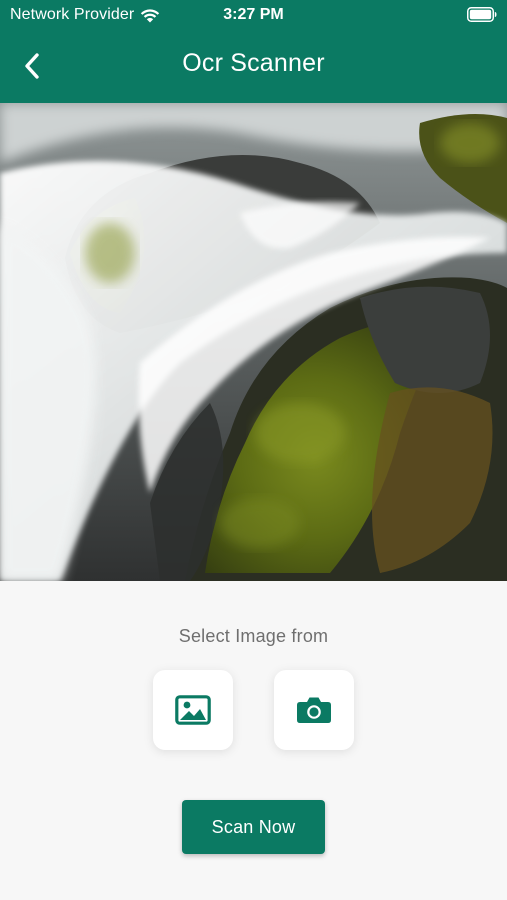 The width and height of the screenshot is (507, 900). What do you see at coordinates (482, 14) in the screenshot?
I see `battery-icon` at bounding box center [482, 14].